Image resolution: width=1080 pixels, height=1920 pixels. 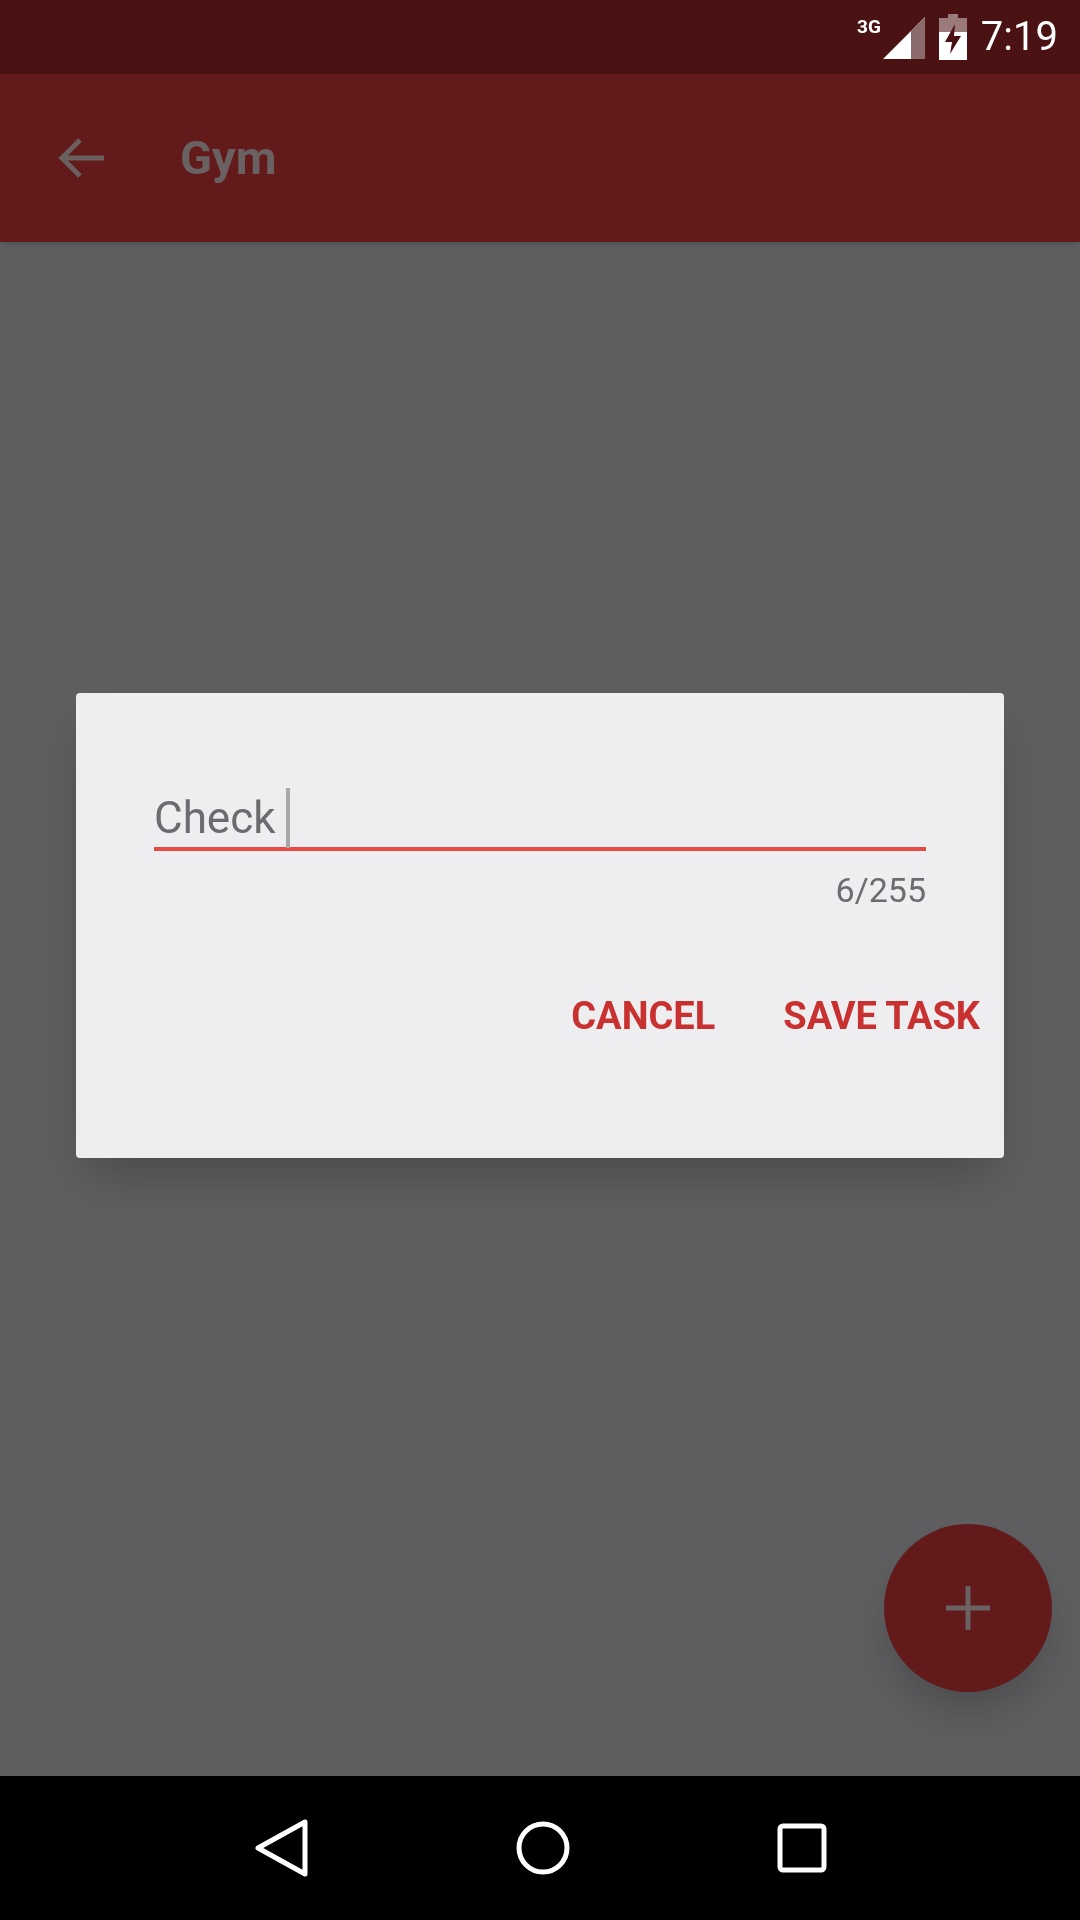 I want to click on input-text: Check, so click(x=215, y=818).